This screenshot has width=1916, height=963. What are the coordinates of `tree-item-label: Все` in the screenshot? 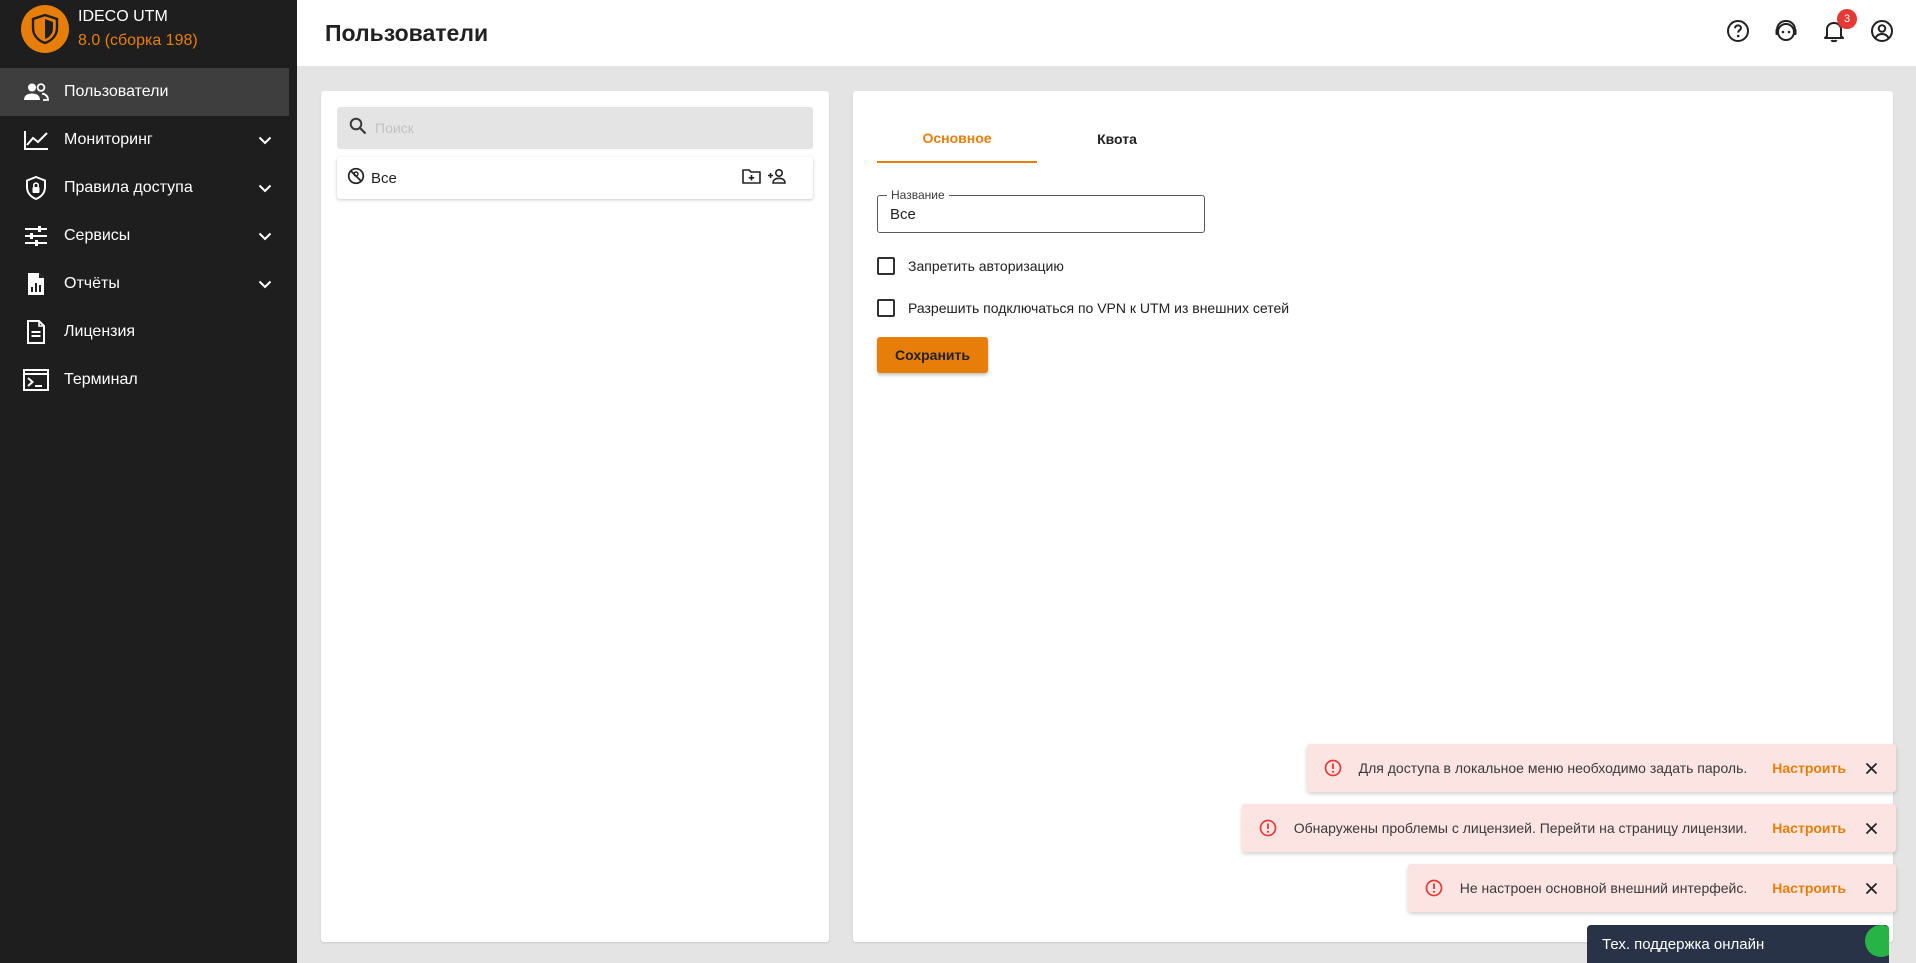 It's located at (384, 178).